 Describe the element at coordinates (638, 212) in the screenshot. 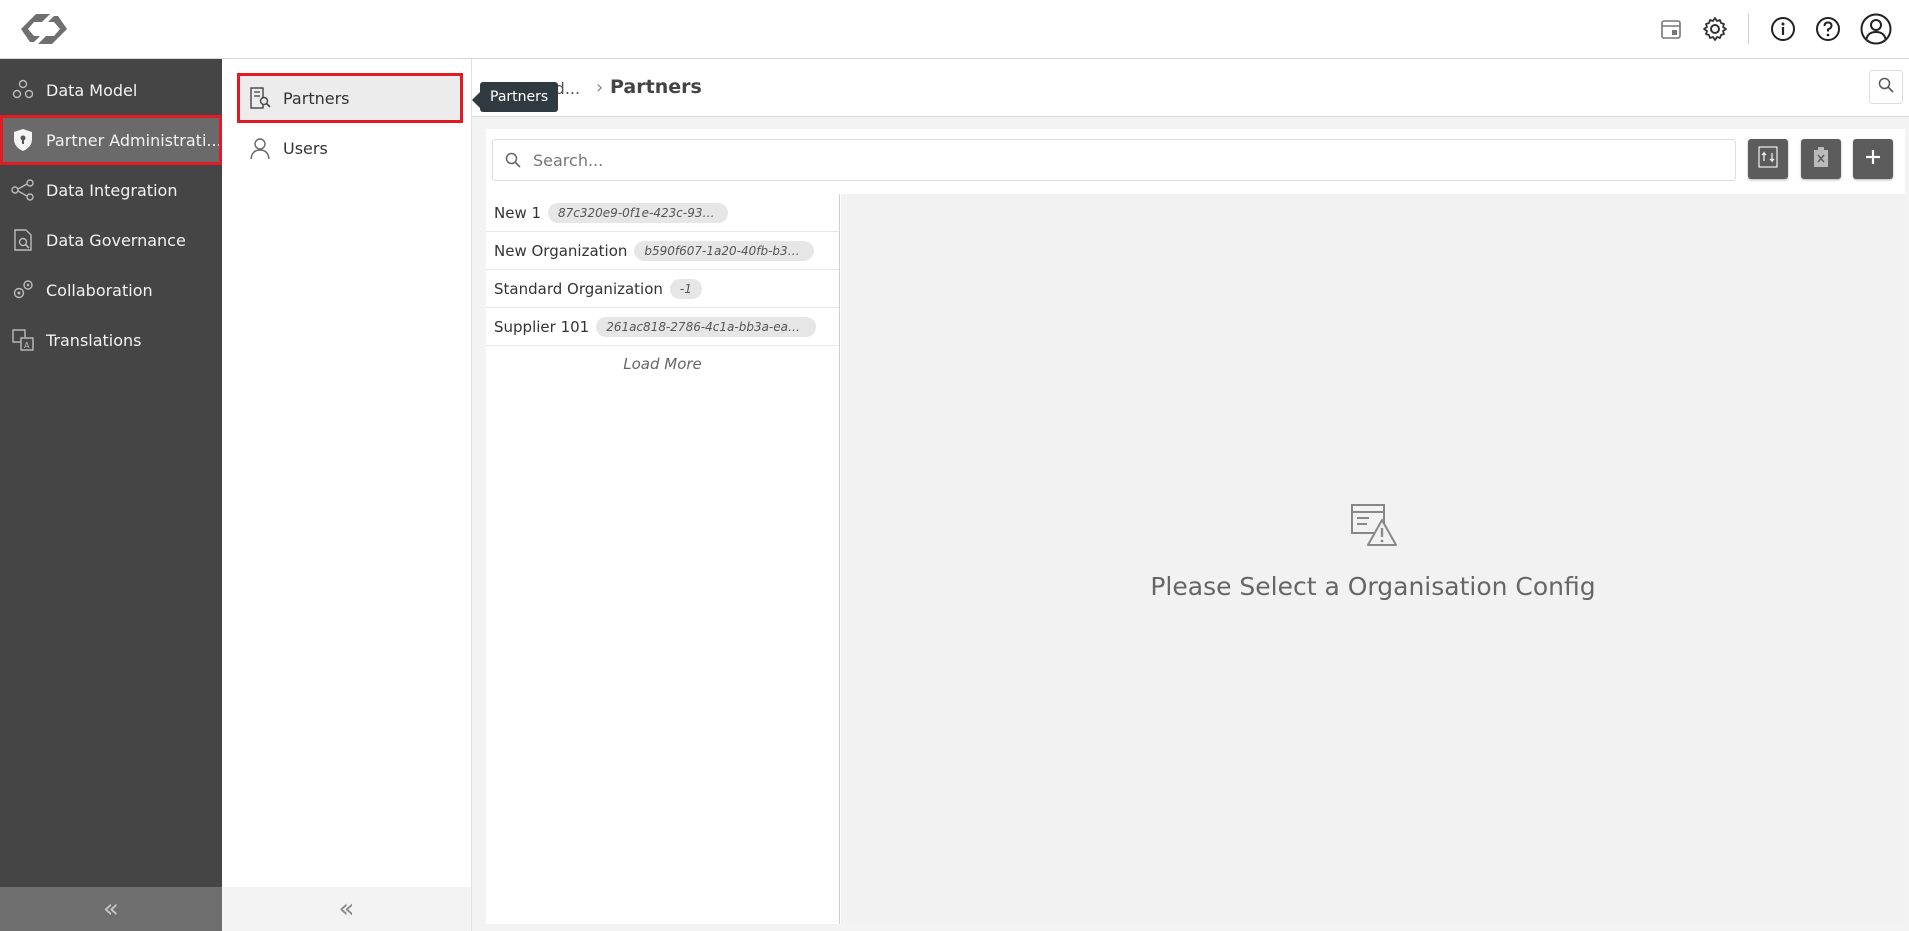

I see `organization-id-badge: 87c320e9-0f1e-423c-93b3-3fb61a14a45f` at that location.